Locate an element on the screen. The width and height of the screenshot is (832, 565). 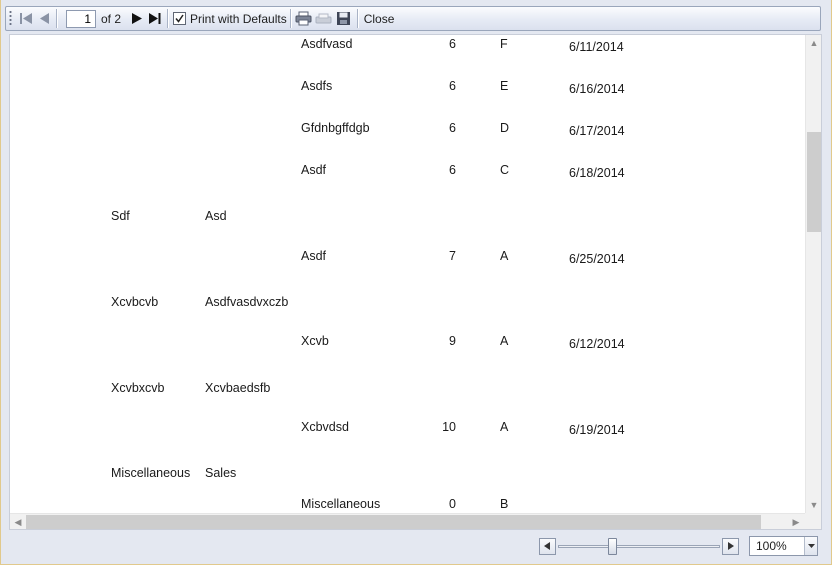
report-cell-item: Gfdnbgffdgb is located at coordinates (335, 128).